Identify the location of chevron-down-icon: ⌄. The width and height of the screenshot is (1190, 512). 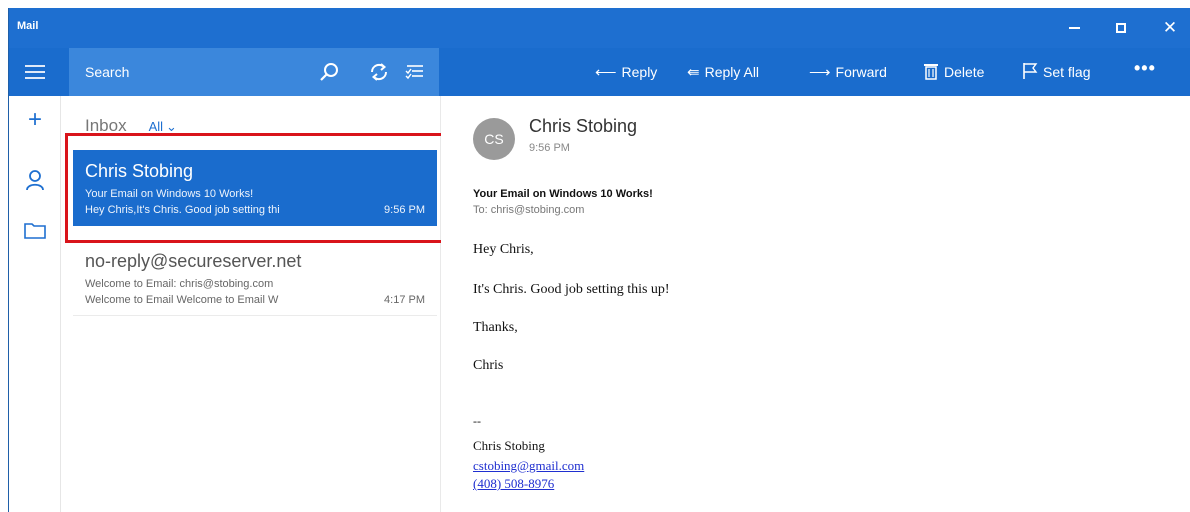
(171, 126).